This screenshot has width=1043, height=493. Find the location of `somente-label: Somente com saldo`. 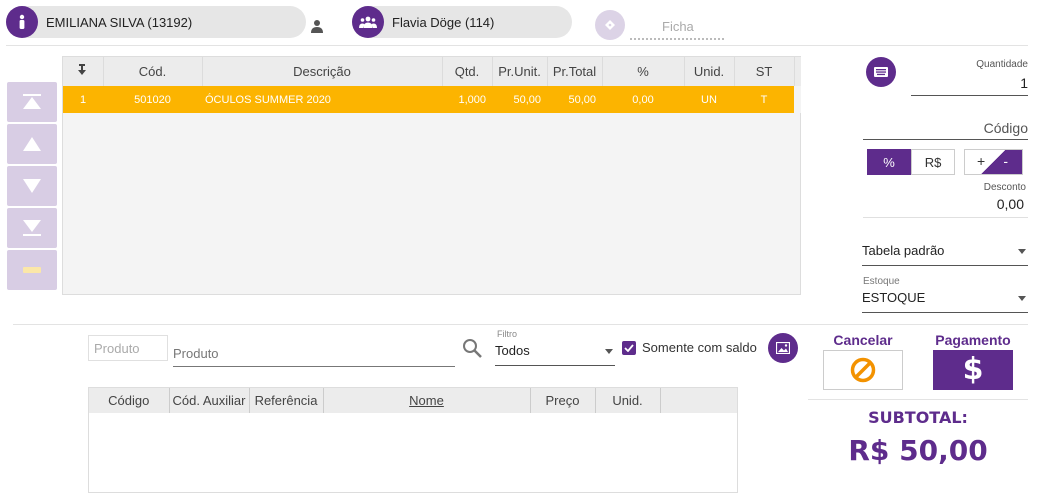

somente-label: Somente com saldo is located at coordinates (699, 347).